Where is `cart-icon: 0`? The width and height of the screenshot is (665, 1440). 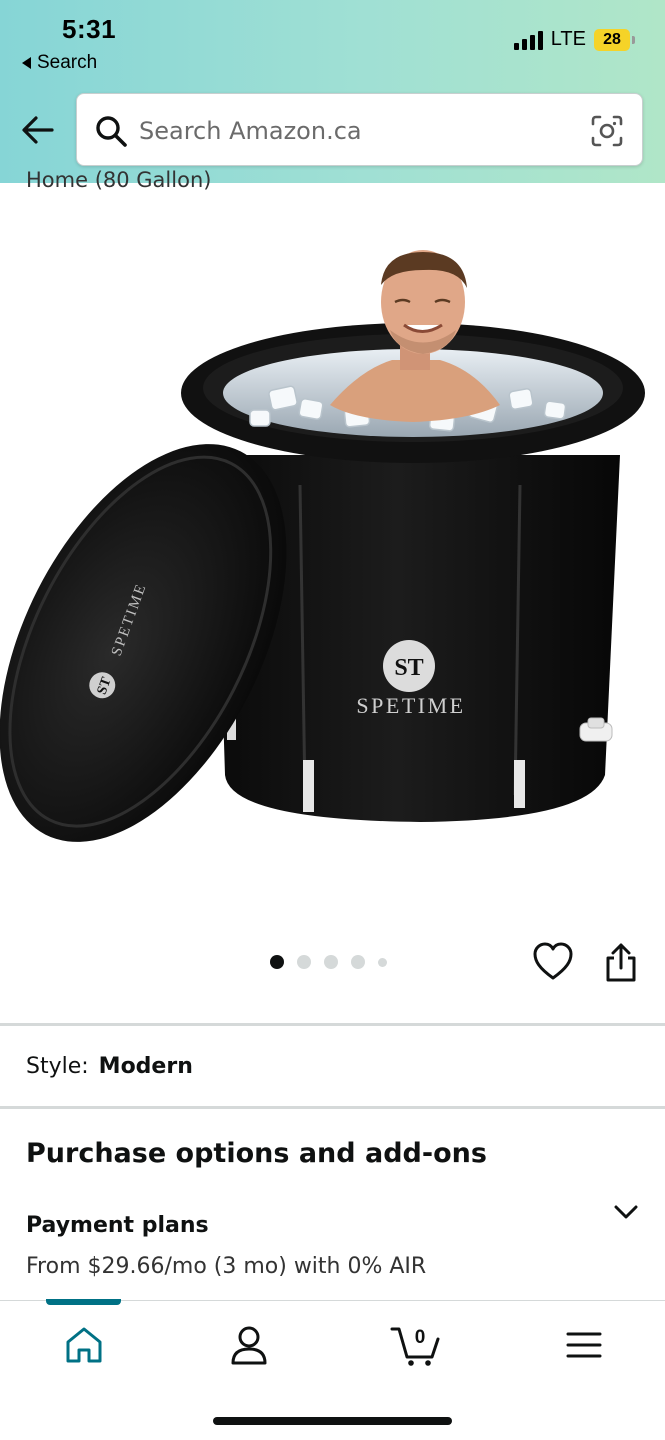 cart-icon: 0 is located at coordinates (415, 1346).